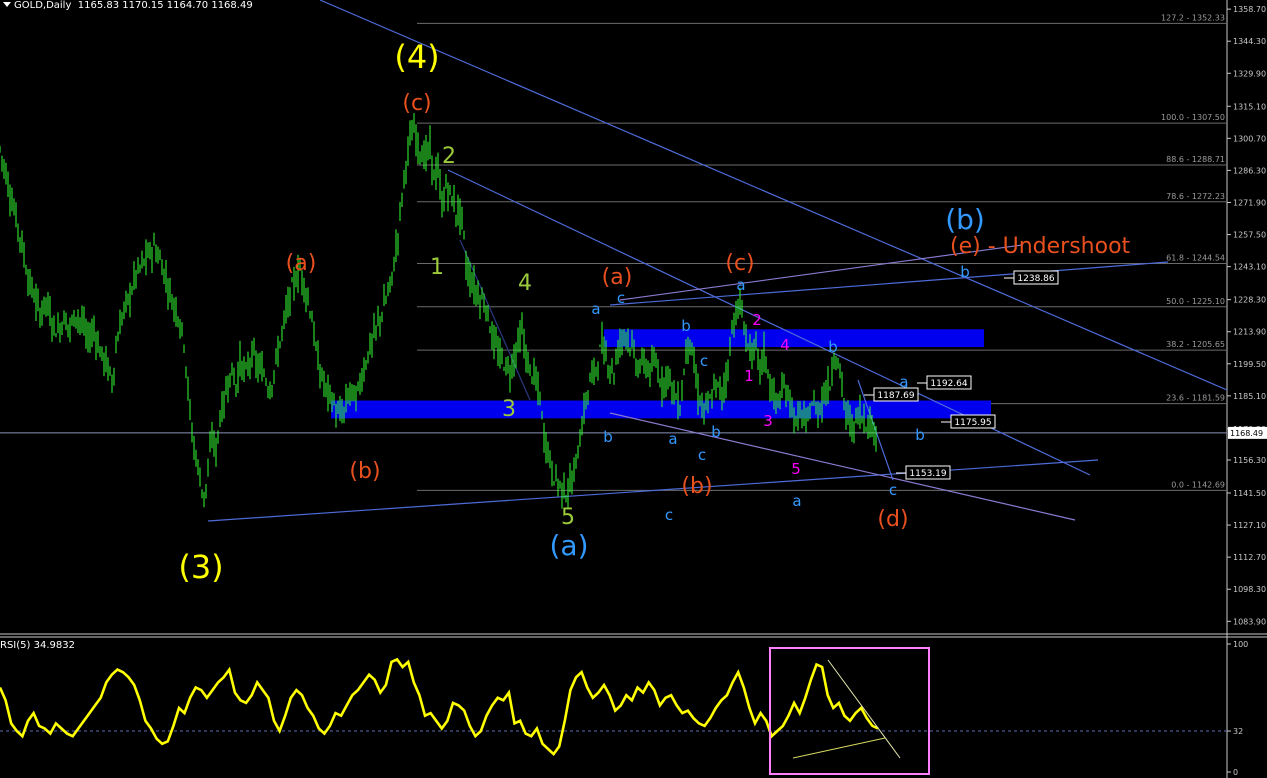  Describe the element at coordinates (1249, 235) in the screenshot. I see `axis-tick-label: 1257.50` at that location.